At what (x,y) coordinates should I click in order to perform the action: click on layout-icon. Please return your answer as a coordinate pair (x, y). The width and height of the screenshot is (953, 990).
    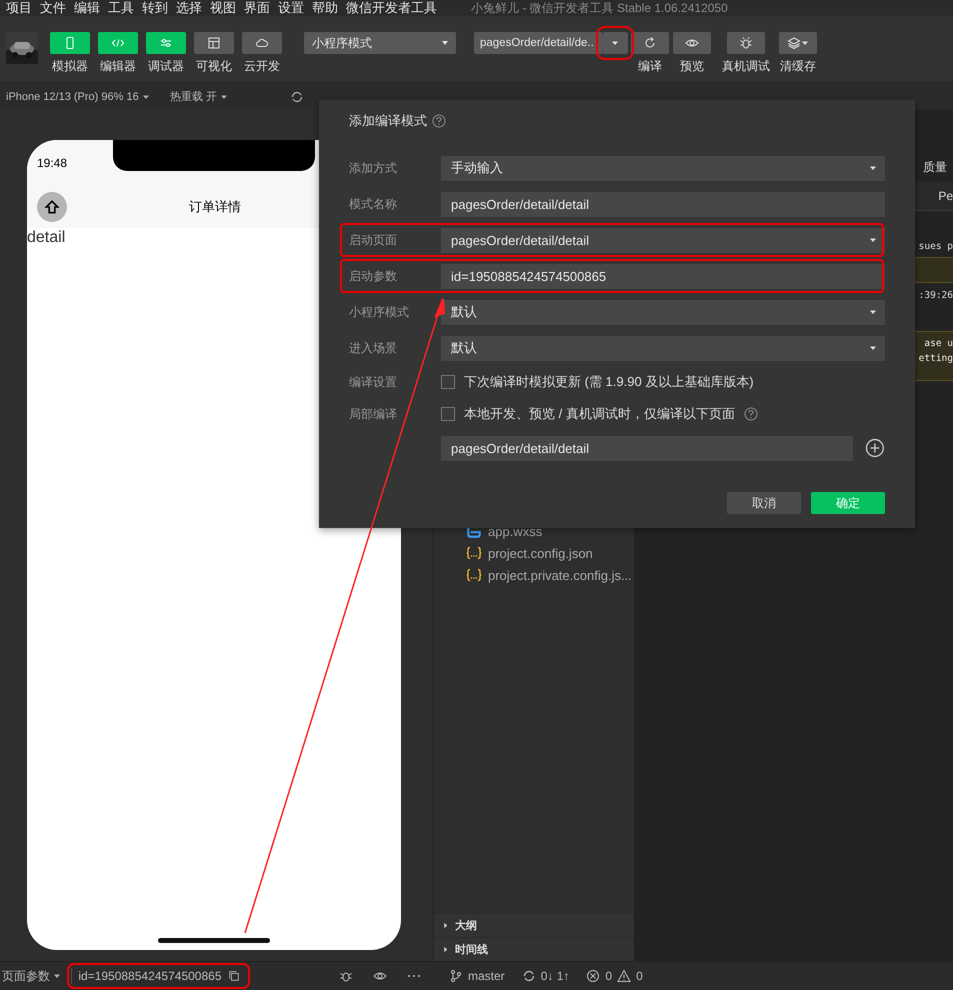
    Looking at the image, I should click on (214, 43).